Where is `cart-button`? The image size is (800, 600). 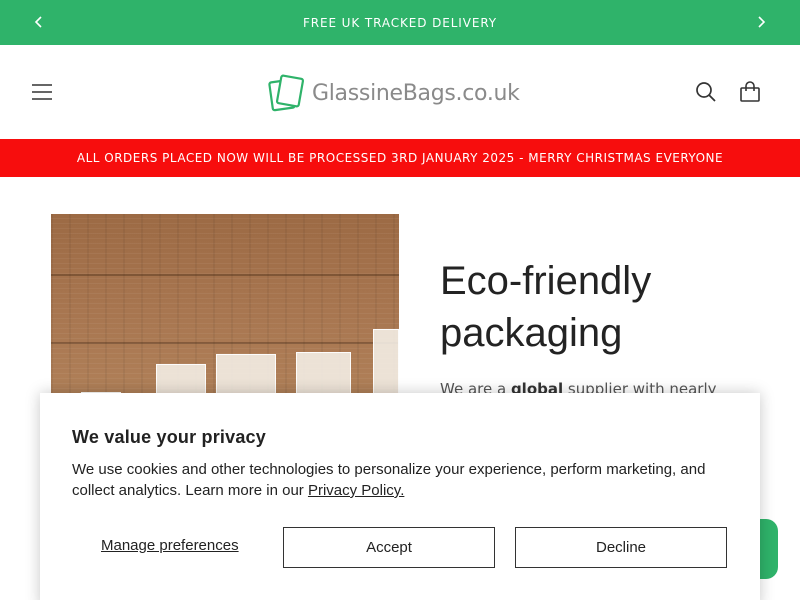
cart-button is located at coordinates (750, 92).